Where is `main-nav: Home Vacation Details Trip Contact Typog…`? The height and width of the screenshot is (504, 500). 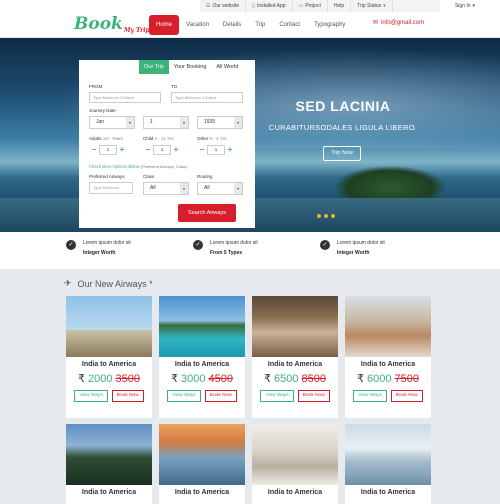
main-nav: Home Vacation Details Trip Contact Typog… is located at coordinates (250, 25).